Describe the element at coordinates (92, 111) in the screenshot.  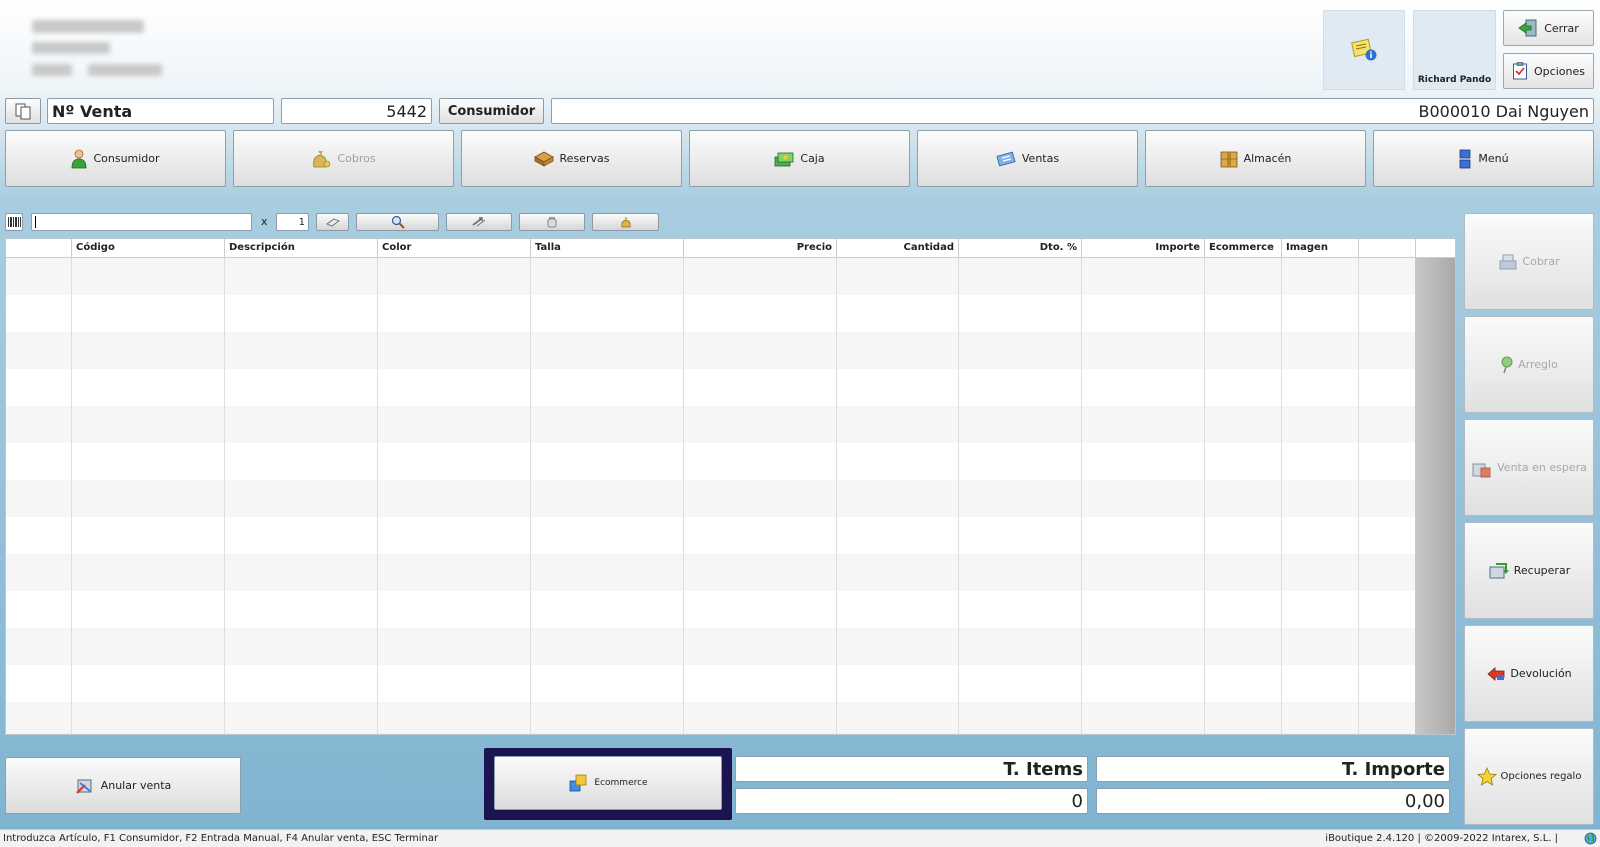
I see `sale-number-label: Nº Venta` at that location.